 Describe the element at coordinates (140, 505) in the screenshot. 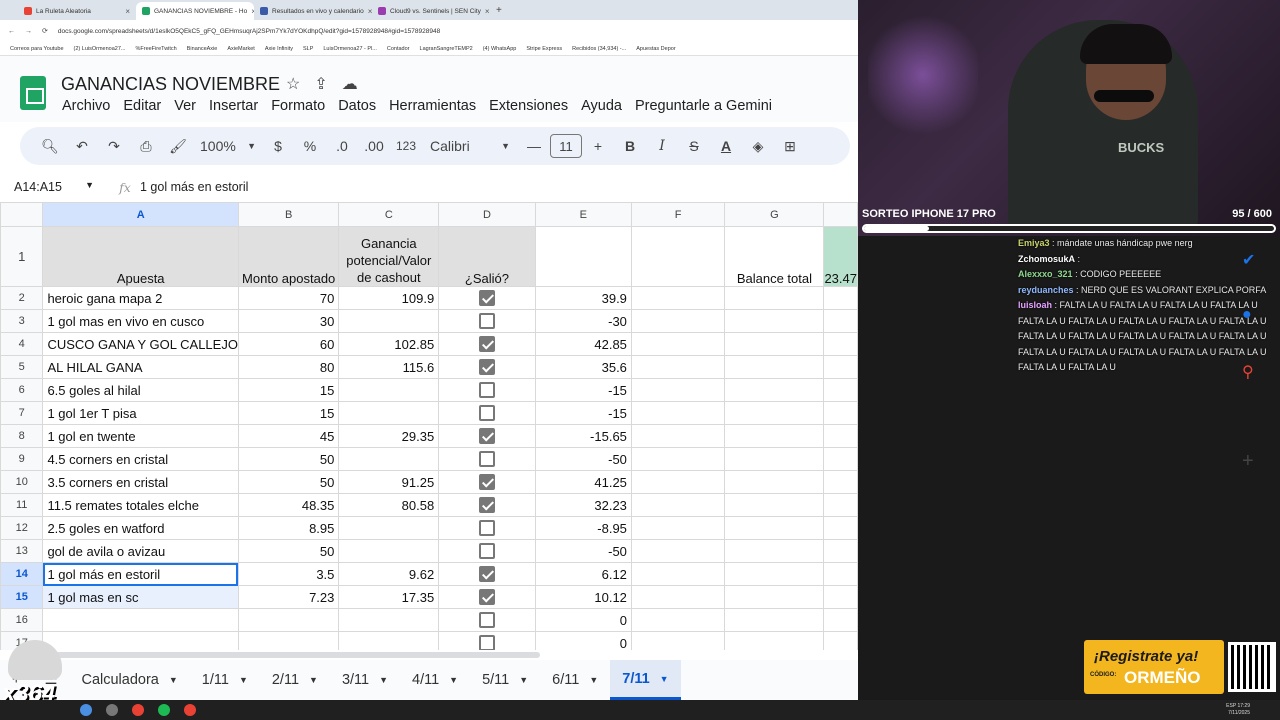

I see `cell-apuesta: 11.5 remates totales elche` at that location.